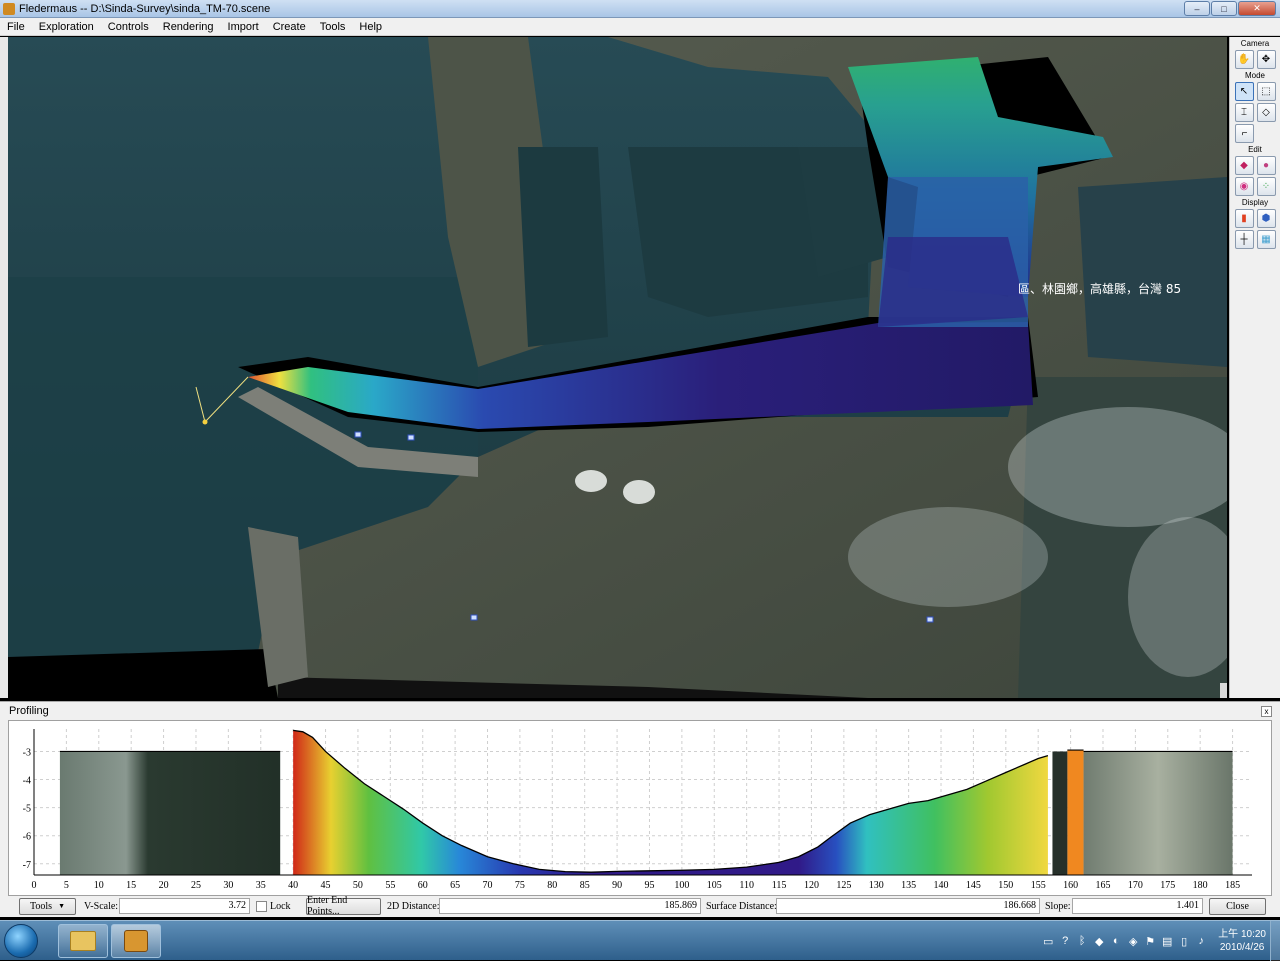 Image resolution: width=1280 pixels, height=961 pixels. What do you see at coordinates (1266, 239) in the screenshot?
I see `grid-display-icon: ▦` at bounding box center [1266, 239].